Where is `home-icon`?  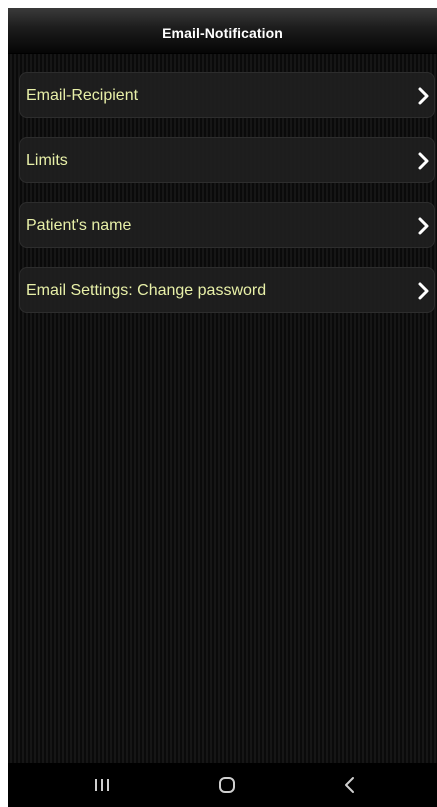 home-icon is located at coordinates (227, 785).